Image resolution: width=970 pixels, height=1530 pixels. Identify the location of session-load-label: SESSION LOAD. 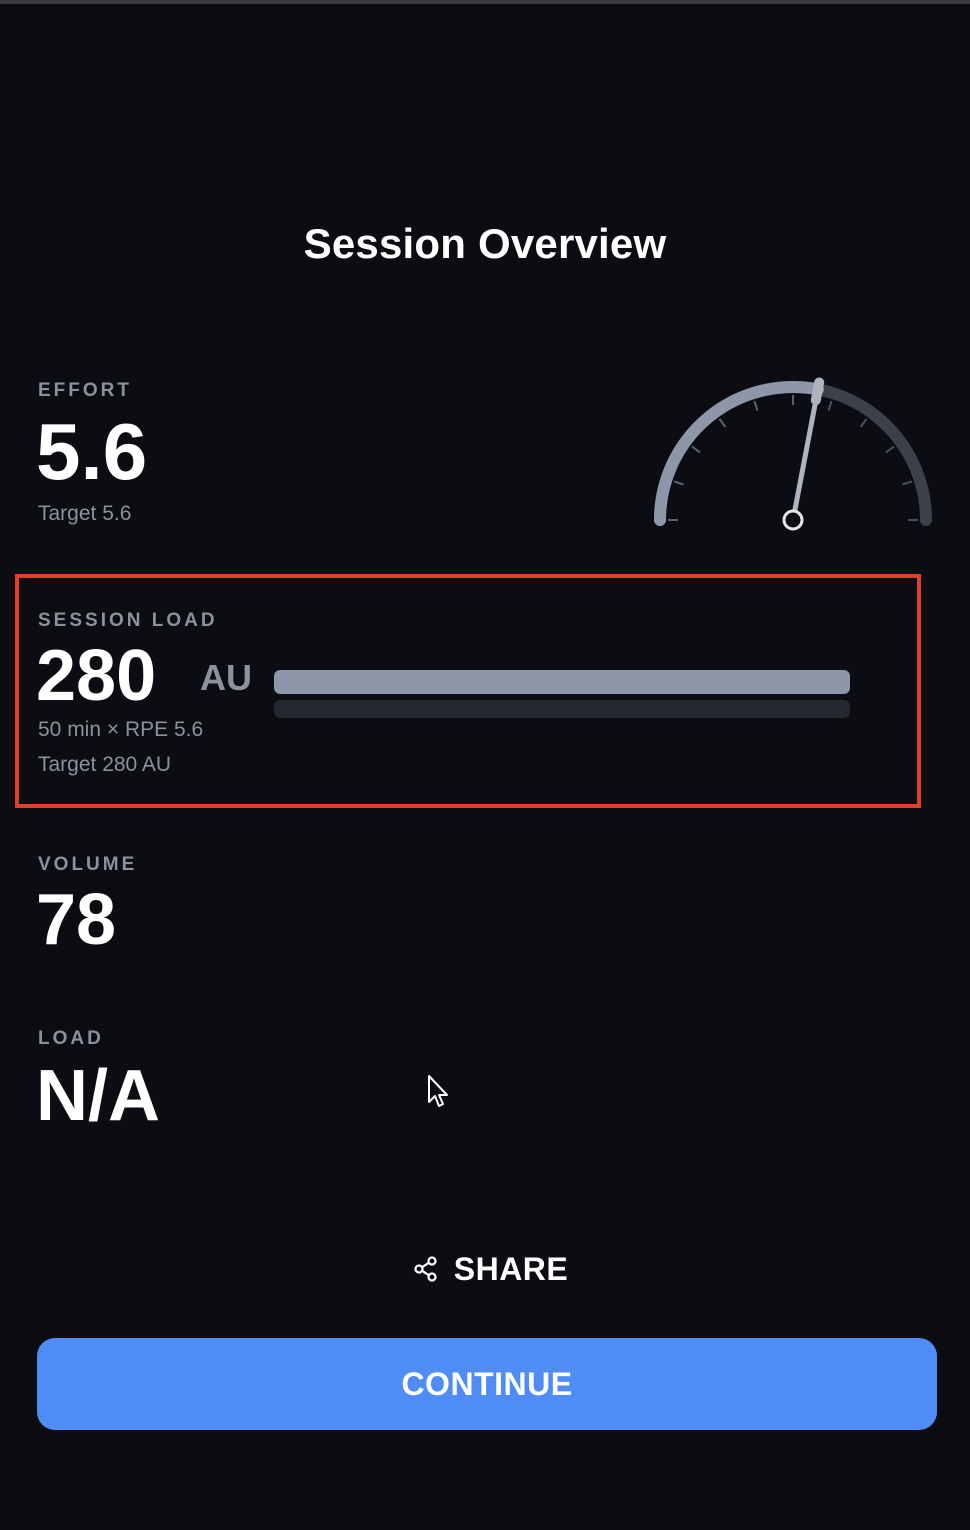
(128, 620).